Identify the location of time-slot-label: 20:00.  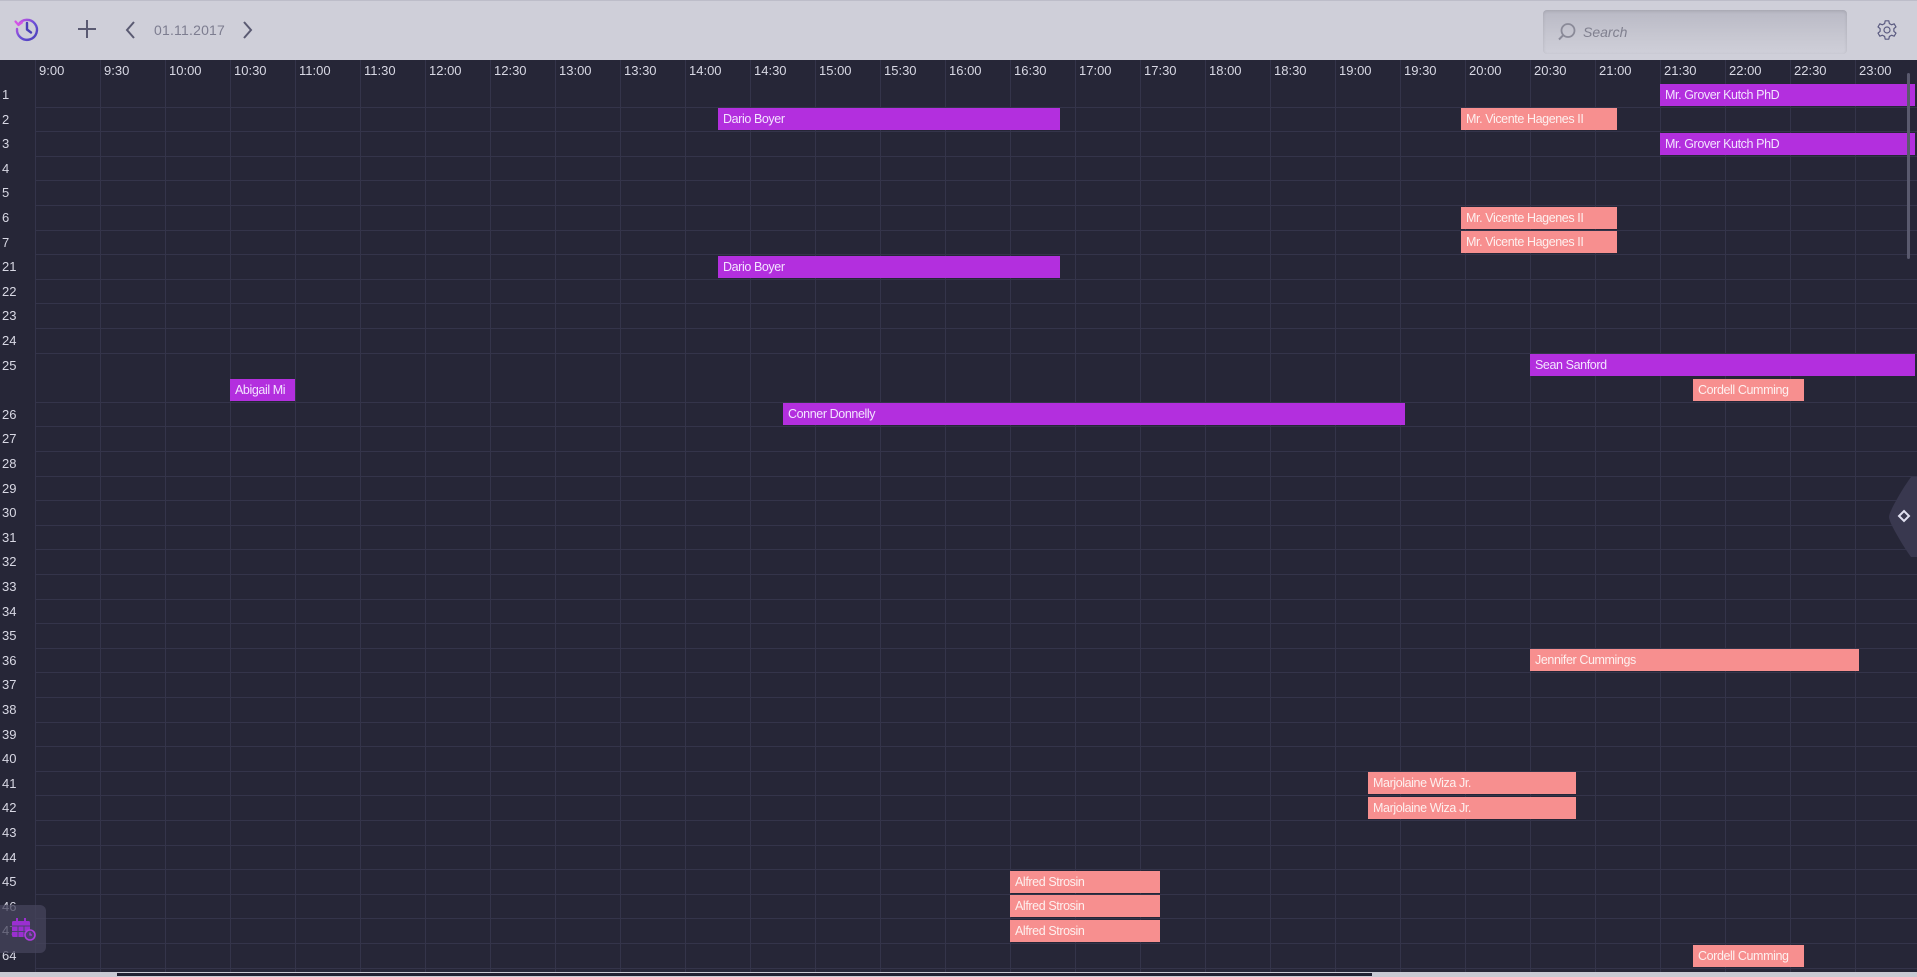
(1485, 70).